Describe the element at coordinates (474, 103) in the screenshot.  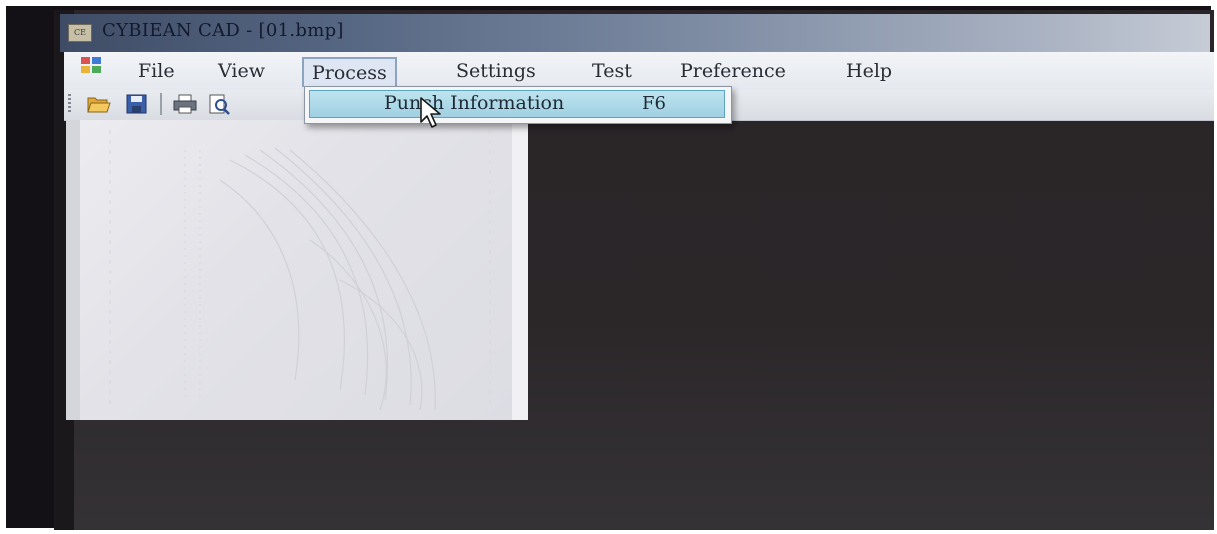
I see `menu-item-label: Punch Information` at that location.